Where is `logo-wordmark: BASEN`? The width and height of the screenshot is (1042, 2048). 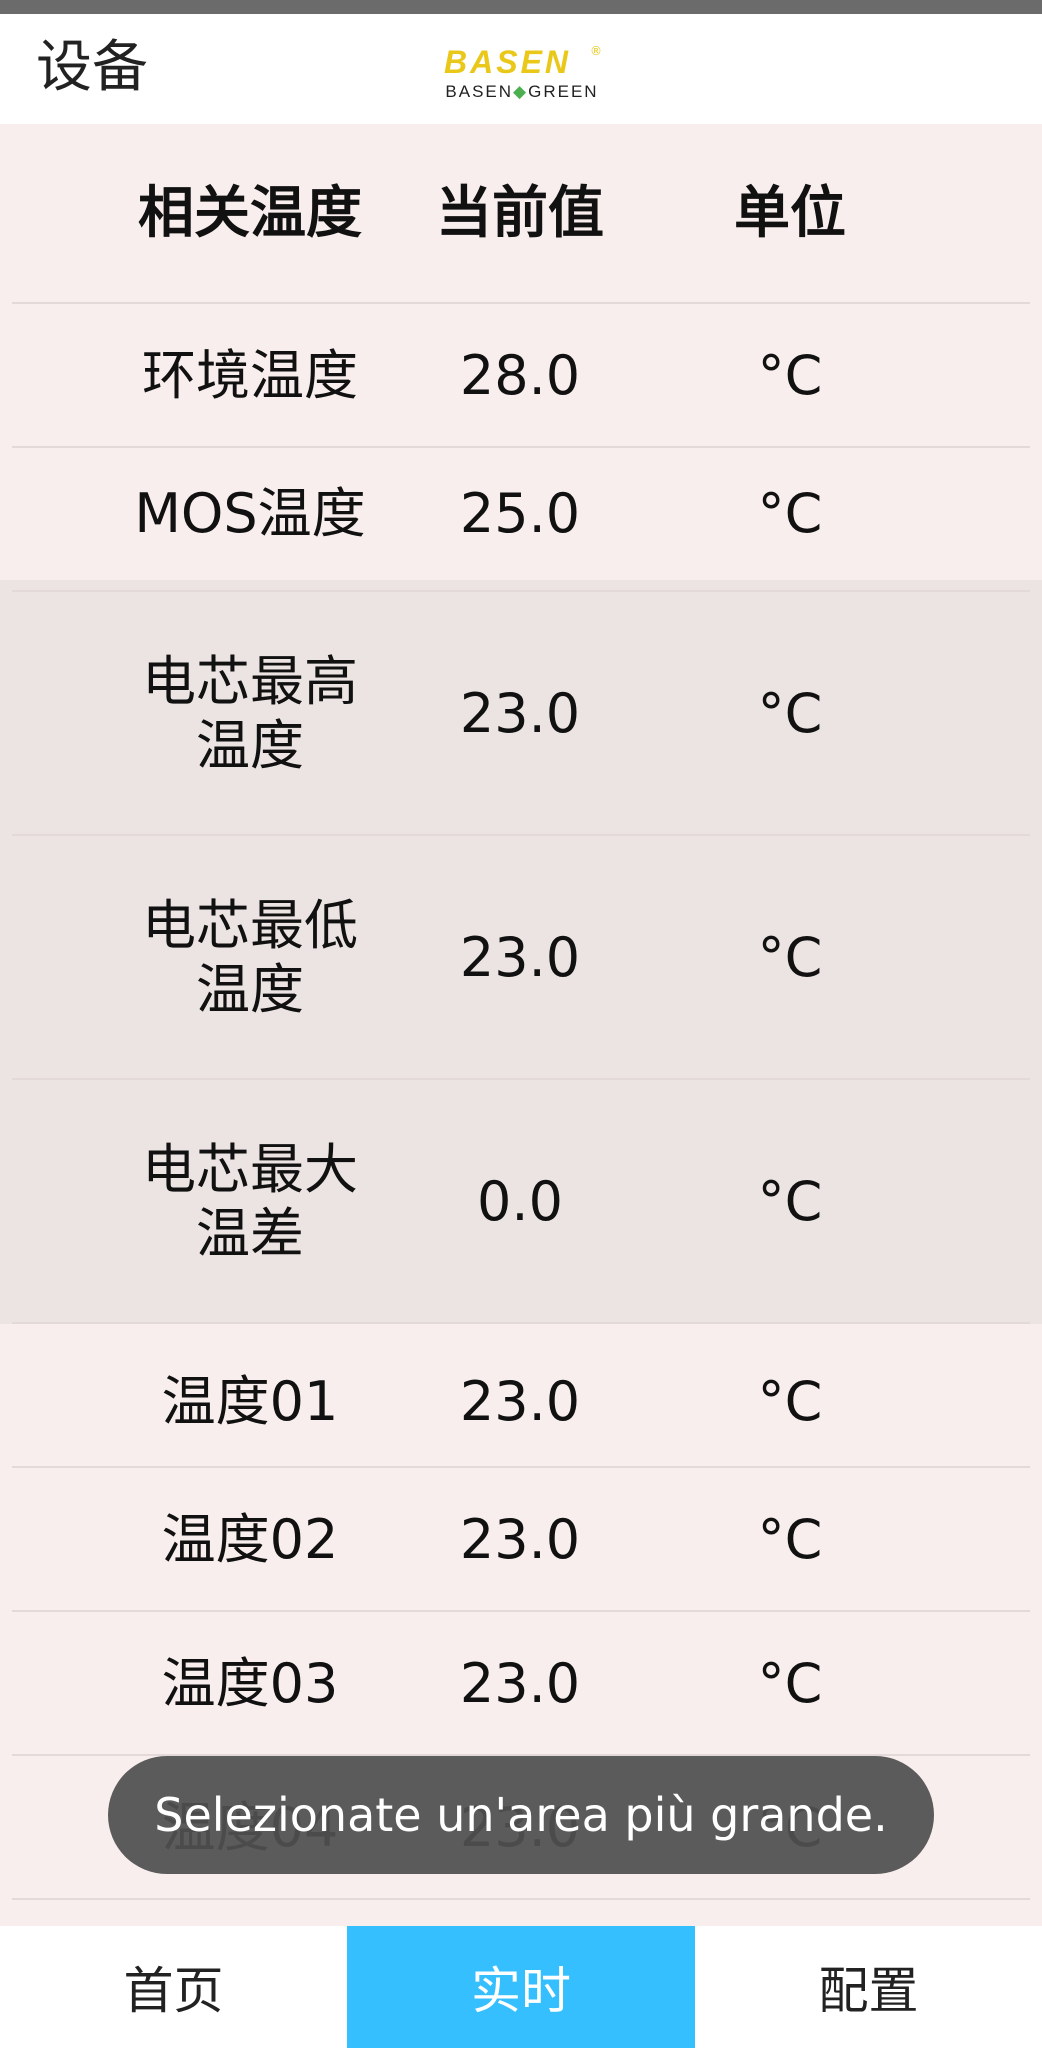
logo-wordmark: BASEN is located at coordinates (508, 62).